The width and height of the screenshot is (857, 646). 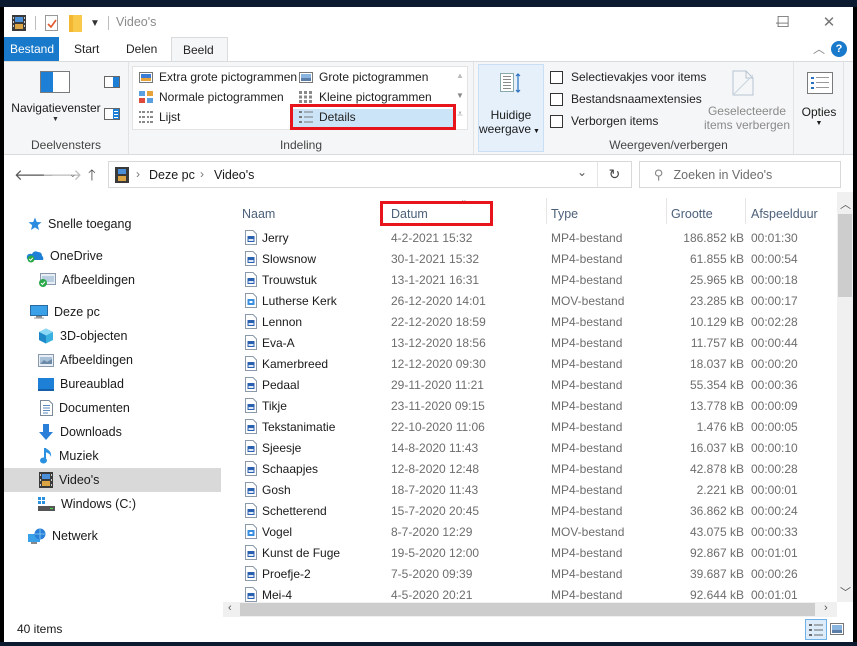 I want to click on sidebar-item-videos: Video's, so click(x=112, y=480).